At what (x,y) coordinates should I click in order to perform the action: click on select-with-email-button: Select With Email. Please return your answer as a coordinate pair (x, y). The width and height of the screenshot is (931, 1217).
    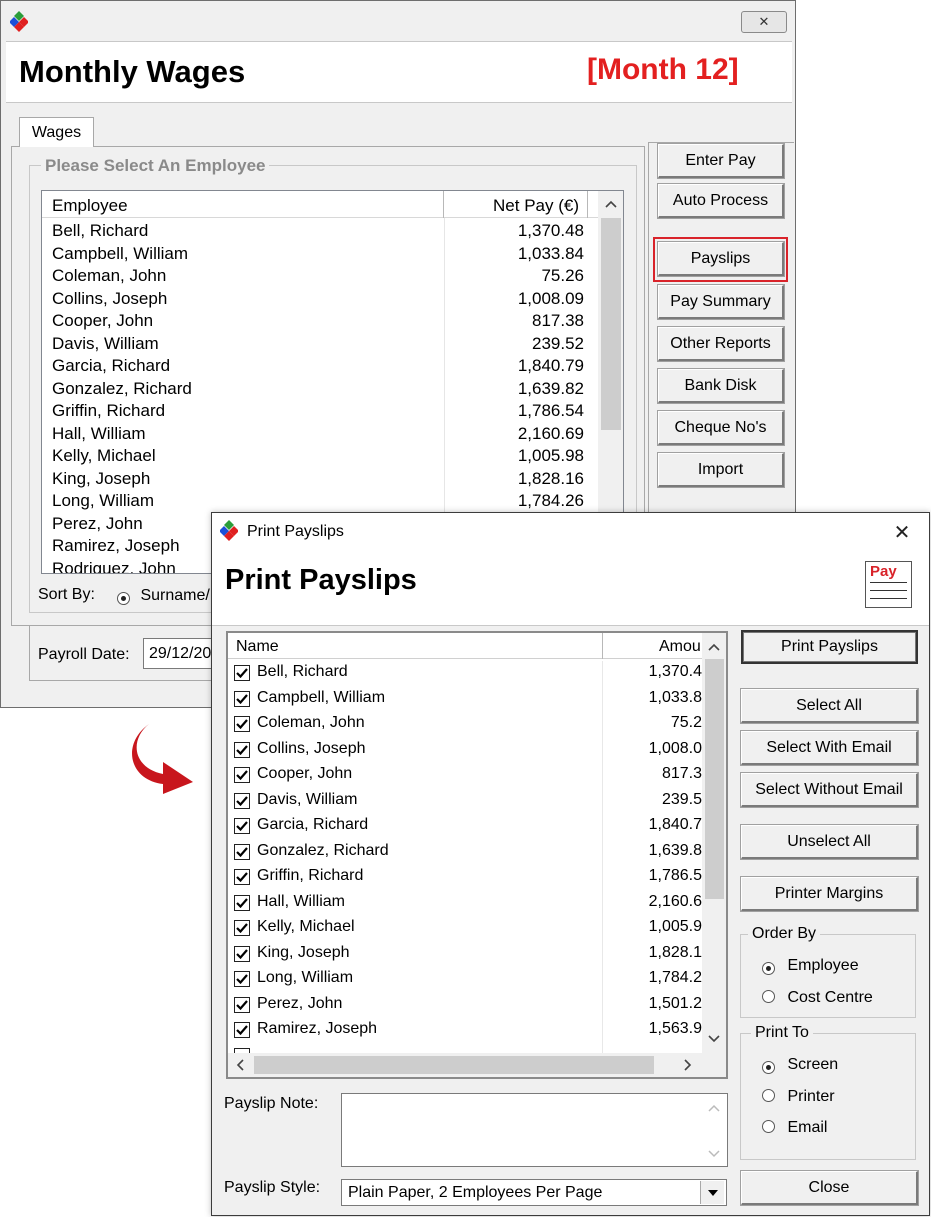
    Looking at the image, I should click on (829, 748).